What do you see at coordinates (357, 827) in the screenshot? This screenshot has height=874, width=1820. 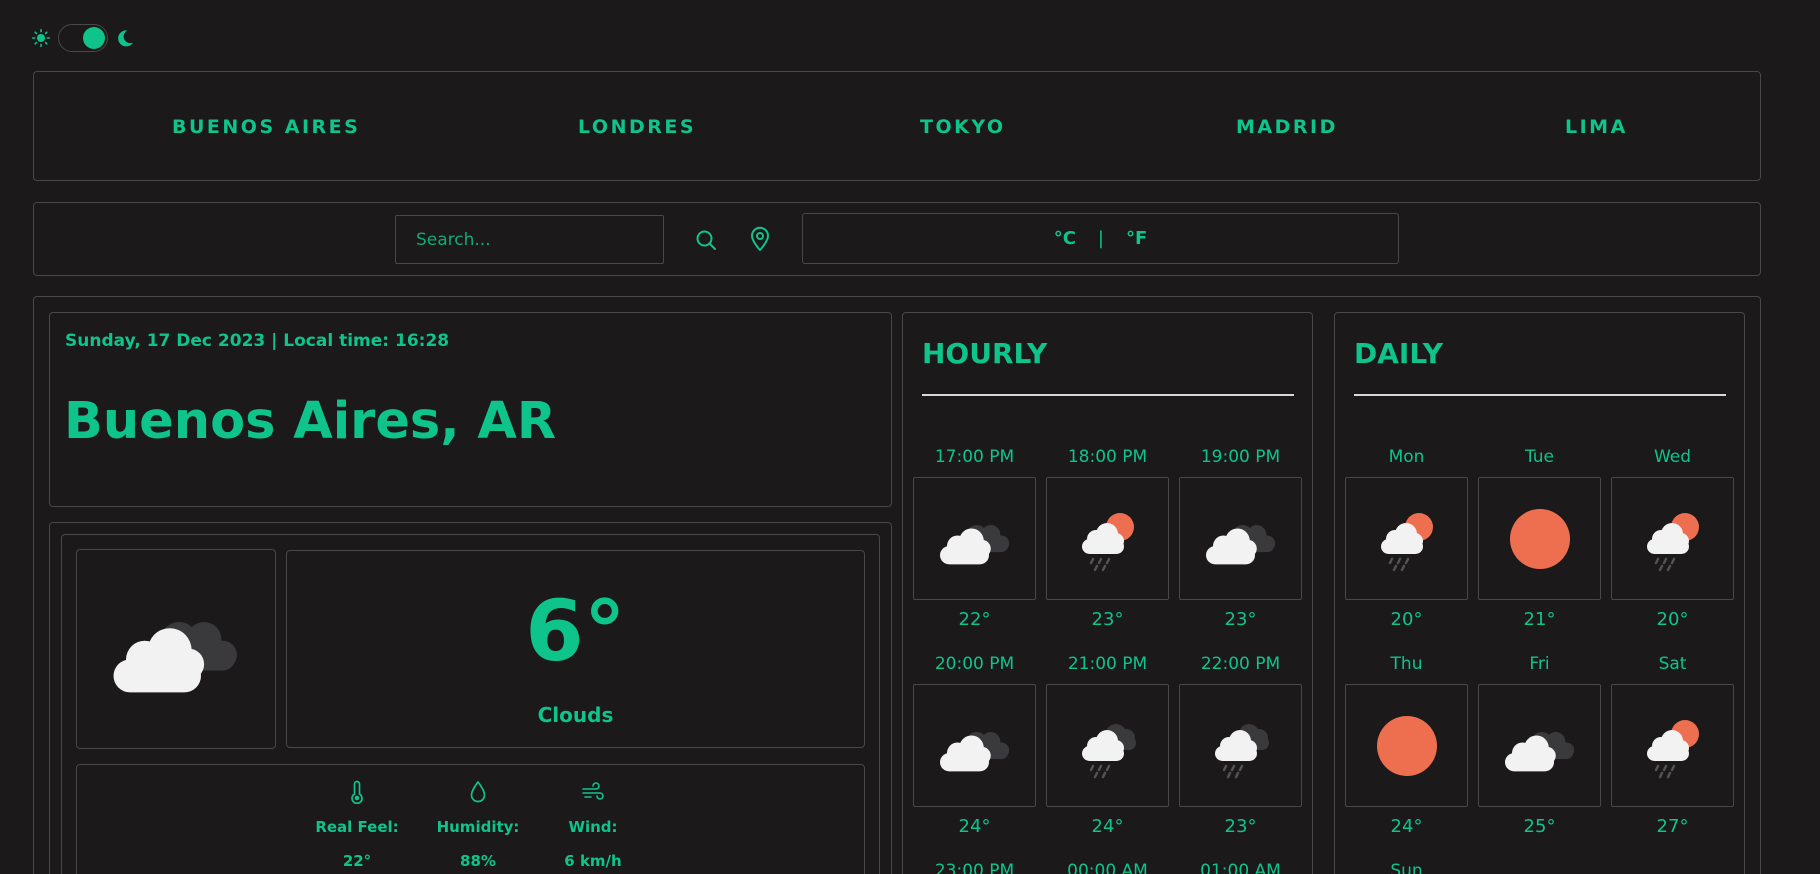 I see `stat-label: Real Feel:` at bounding box center [357, 827].